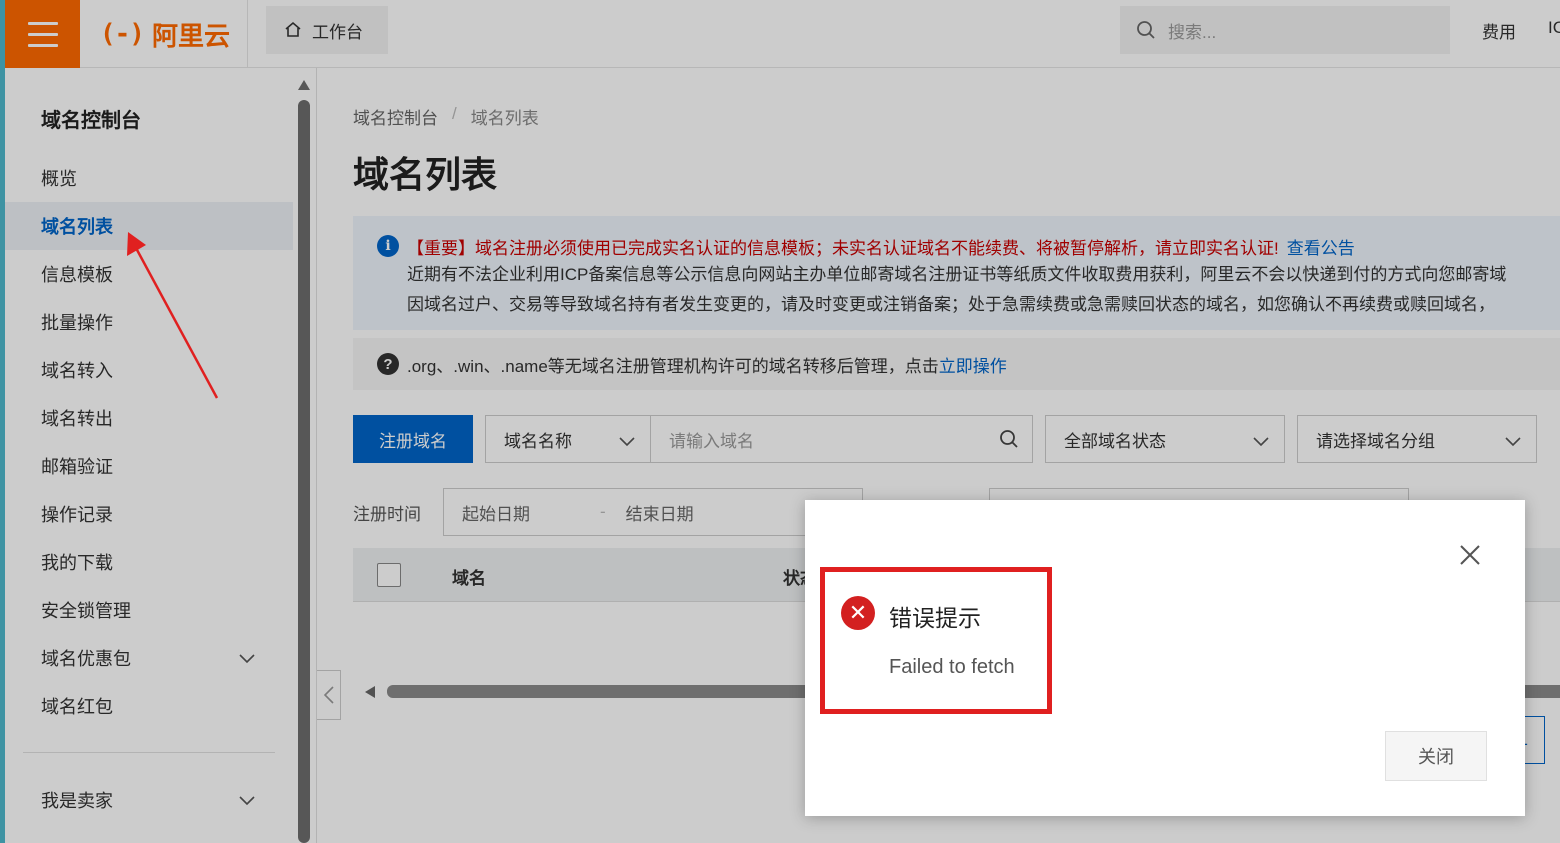 The height and width of the screenshot is (843, 1560). Describe the element at coordinates (935, 618) in the screenshot. I see `error-title: 错误提示` at that location.